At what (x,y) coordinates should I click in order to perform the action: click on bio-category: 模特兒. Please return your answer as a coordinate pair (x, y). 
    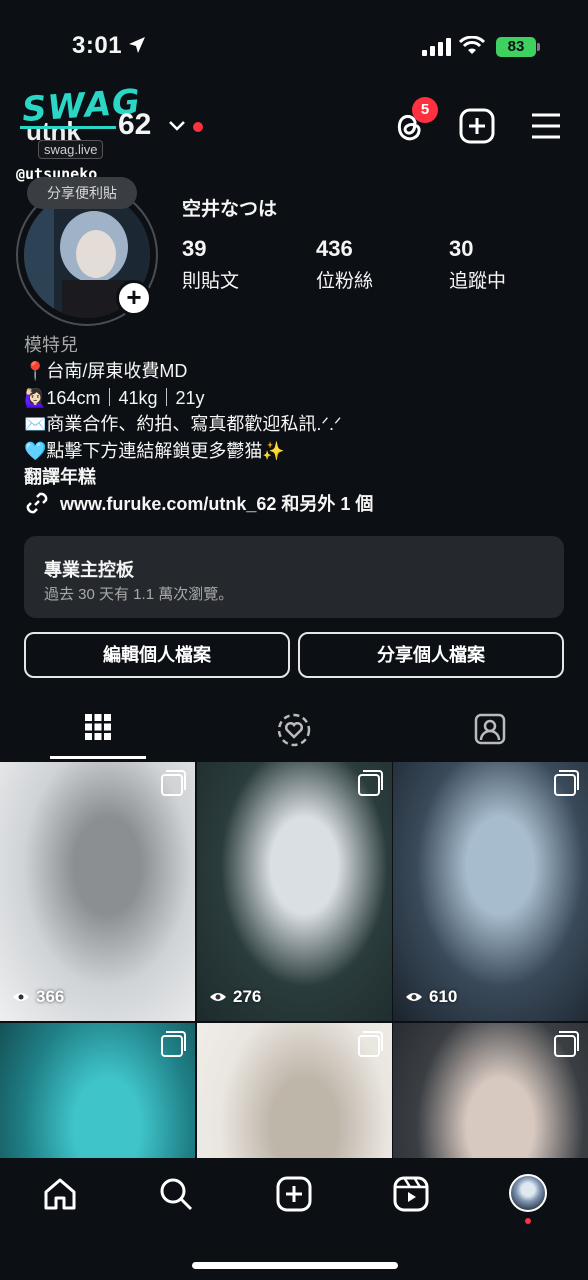
    Looking at the image, I should click on (51, 345).